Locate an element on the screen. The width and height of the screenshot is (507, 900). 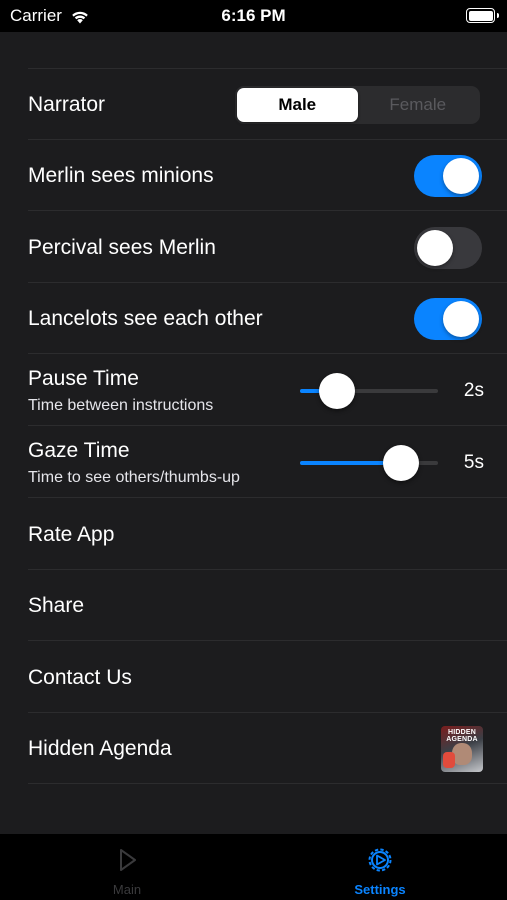
battery-icon is located at coordinates (482, 15).